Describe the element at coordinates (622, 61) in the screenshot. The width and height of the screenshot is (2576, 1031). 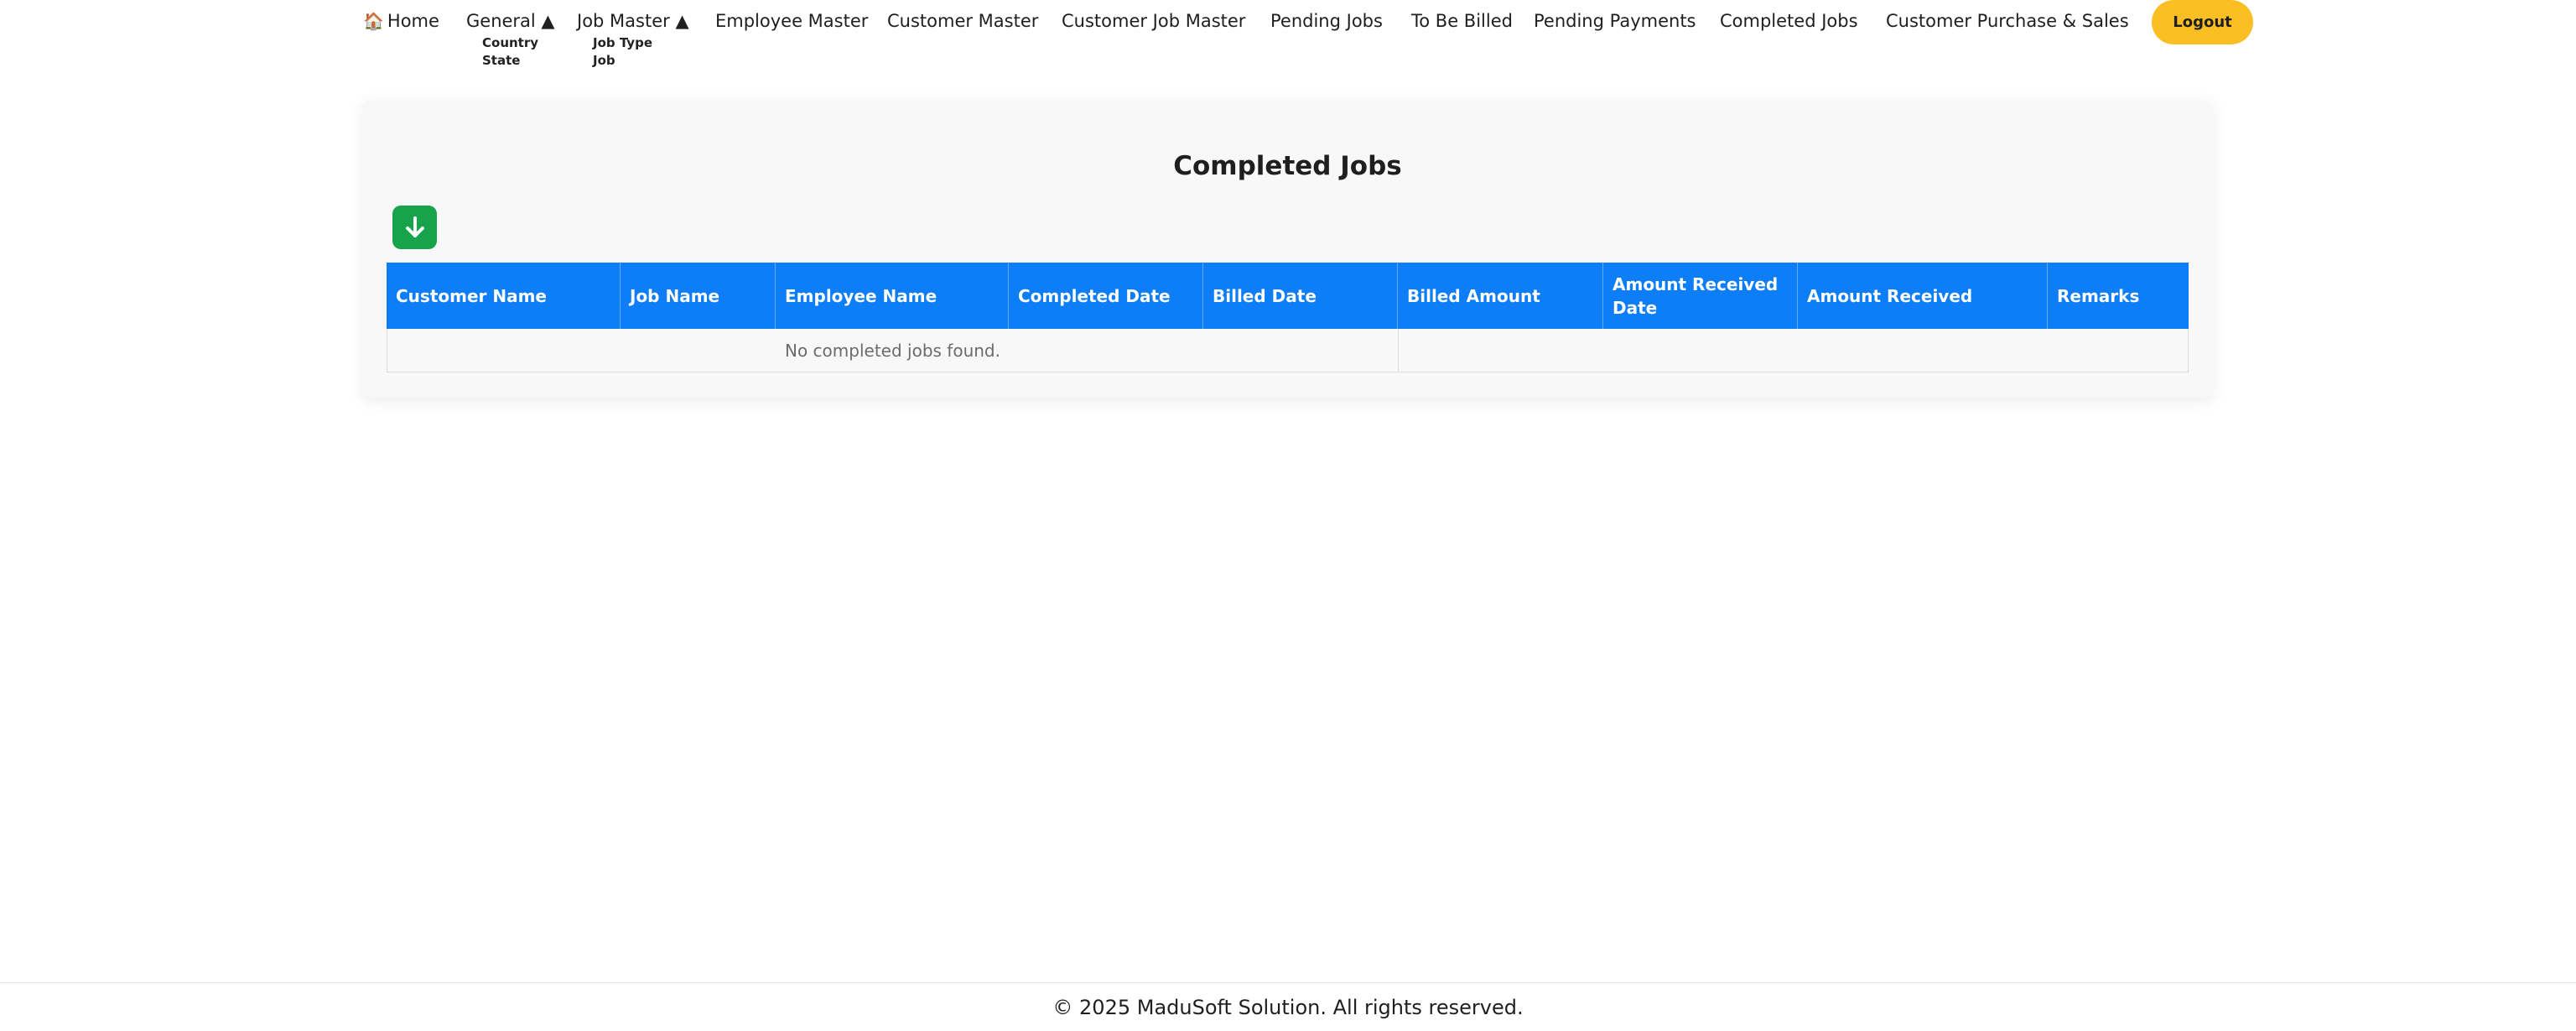
I see `submenu-item-job: Job` at that location.